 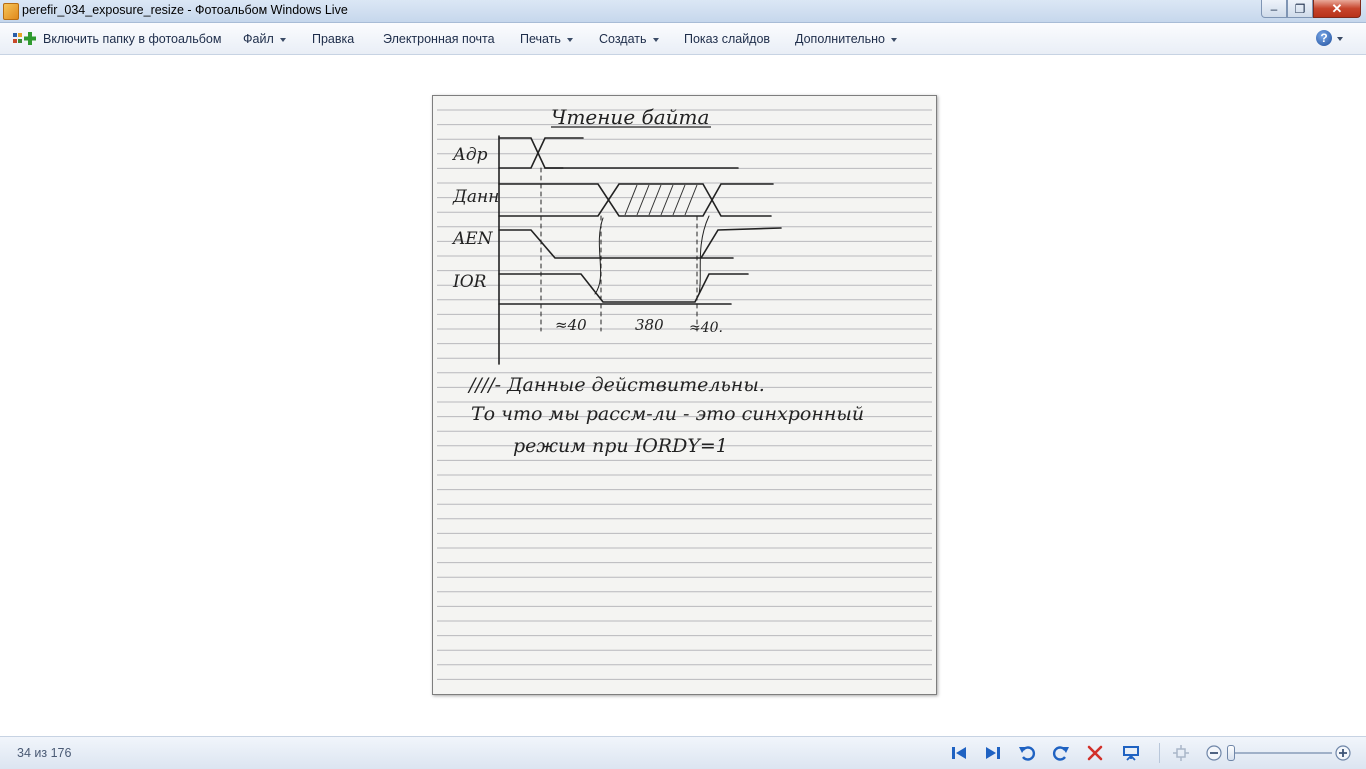 I want to click on svg-text:То что мы рассм-ли - это синхр: То что мы рассм-ли - это синхронный, so click(x=667, y=414).